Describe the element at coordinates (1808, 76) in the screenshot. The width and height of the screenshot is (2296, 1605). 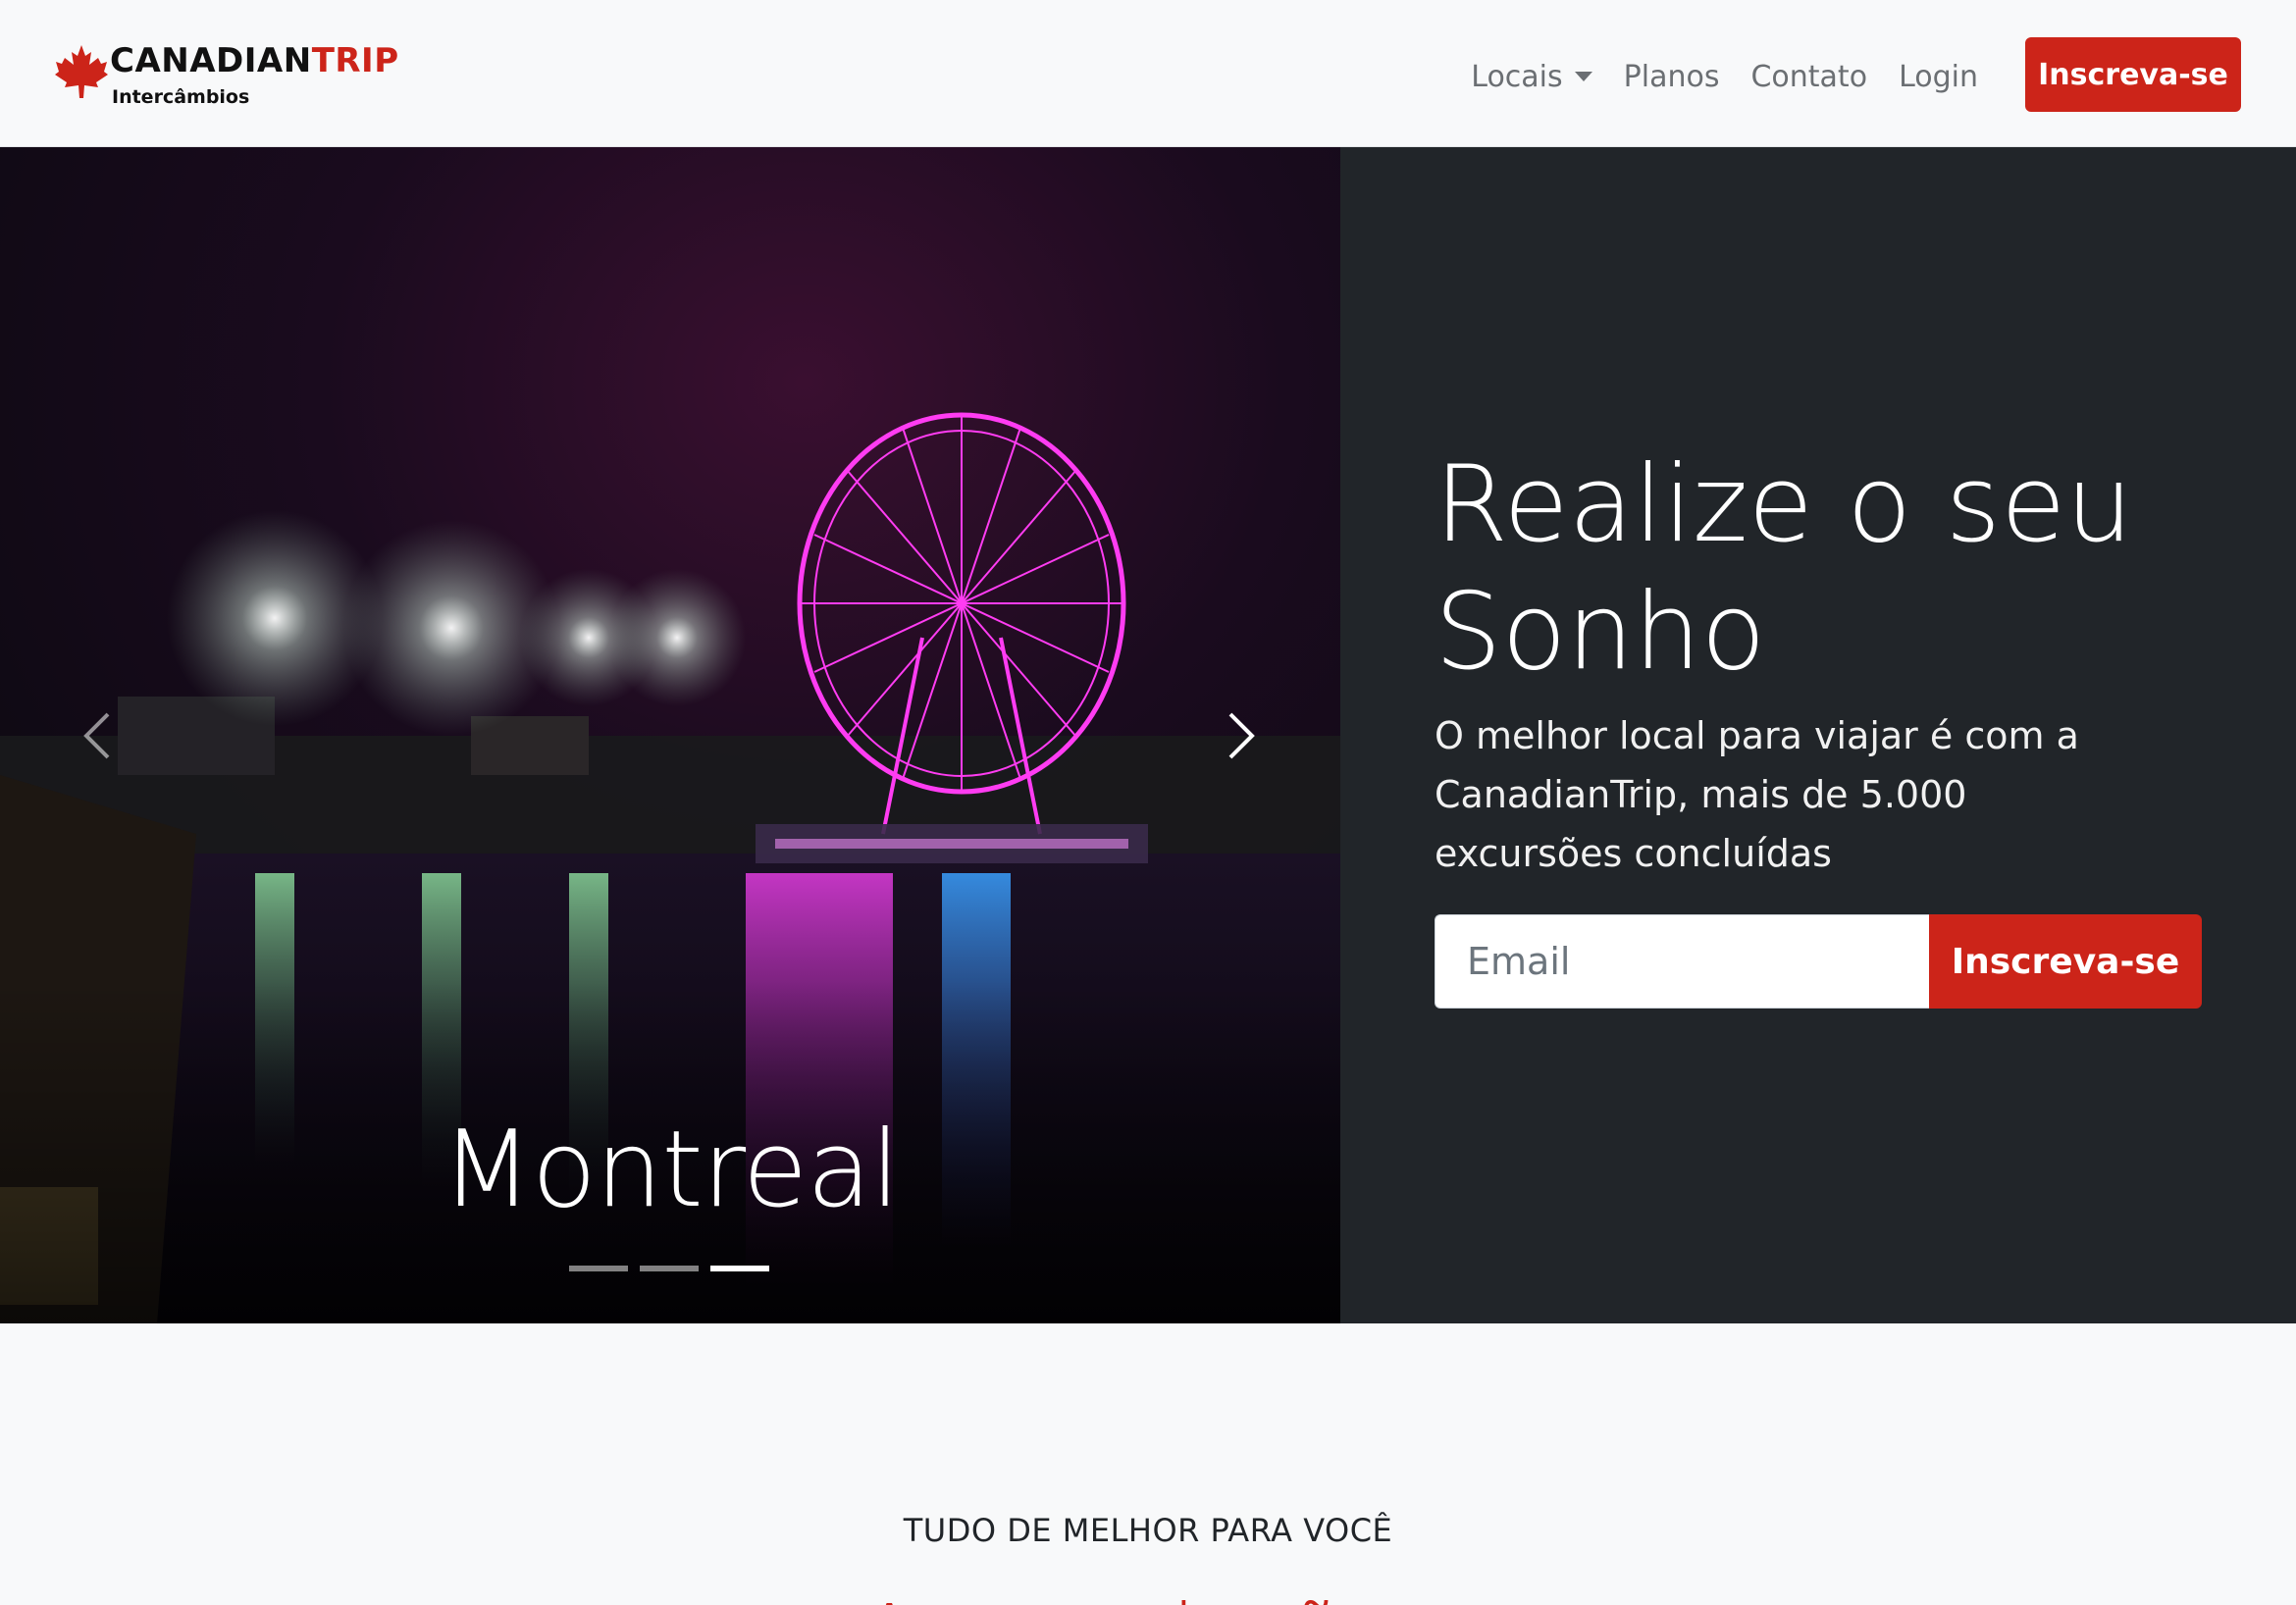
I see `nav-link-contato: Contato` at that location.